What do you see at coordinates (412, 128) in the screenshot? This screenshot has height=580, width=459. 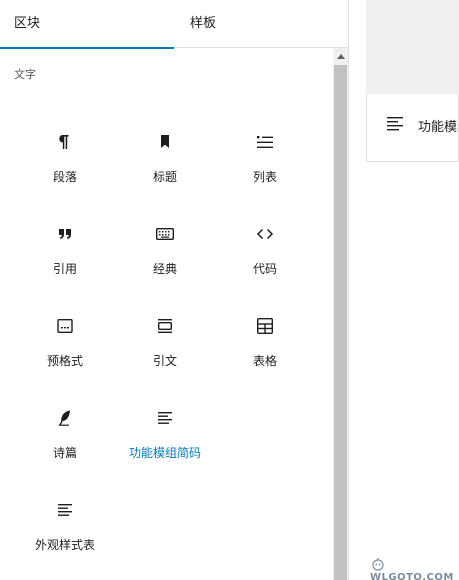 I see `canvas-shortcode-block: 功能模组` at bounding box center [412, 128].